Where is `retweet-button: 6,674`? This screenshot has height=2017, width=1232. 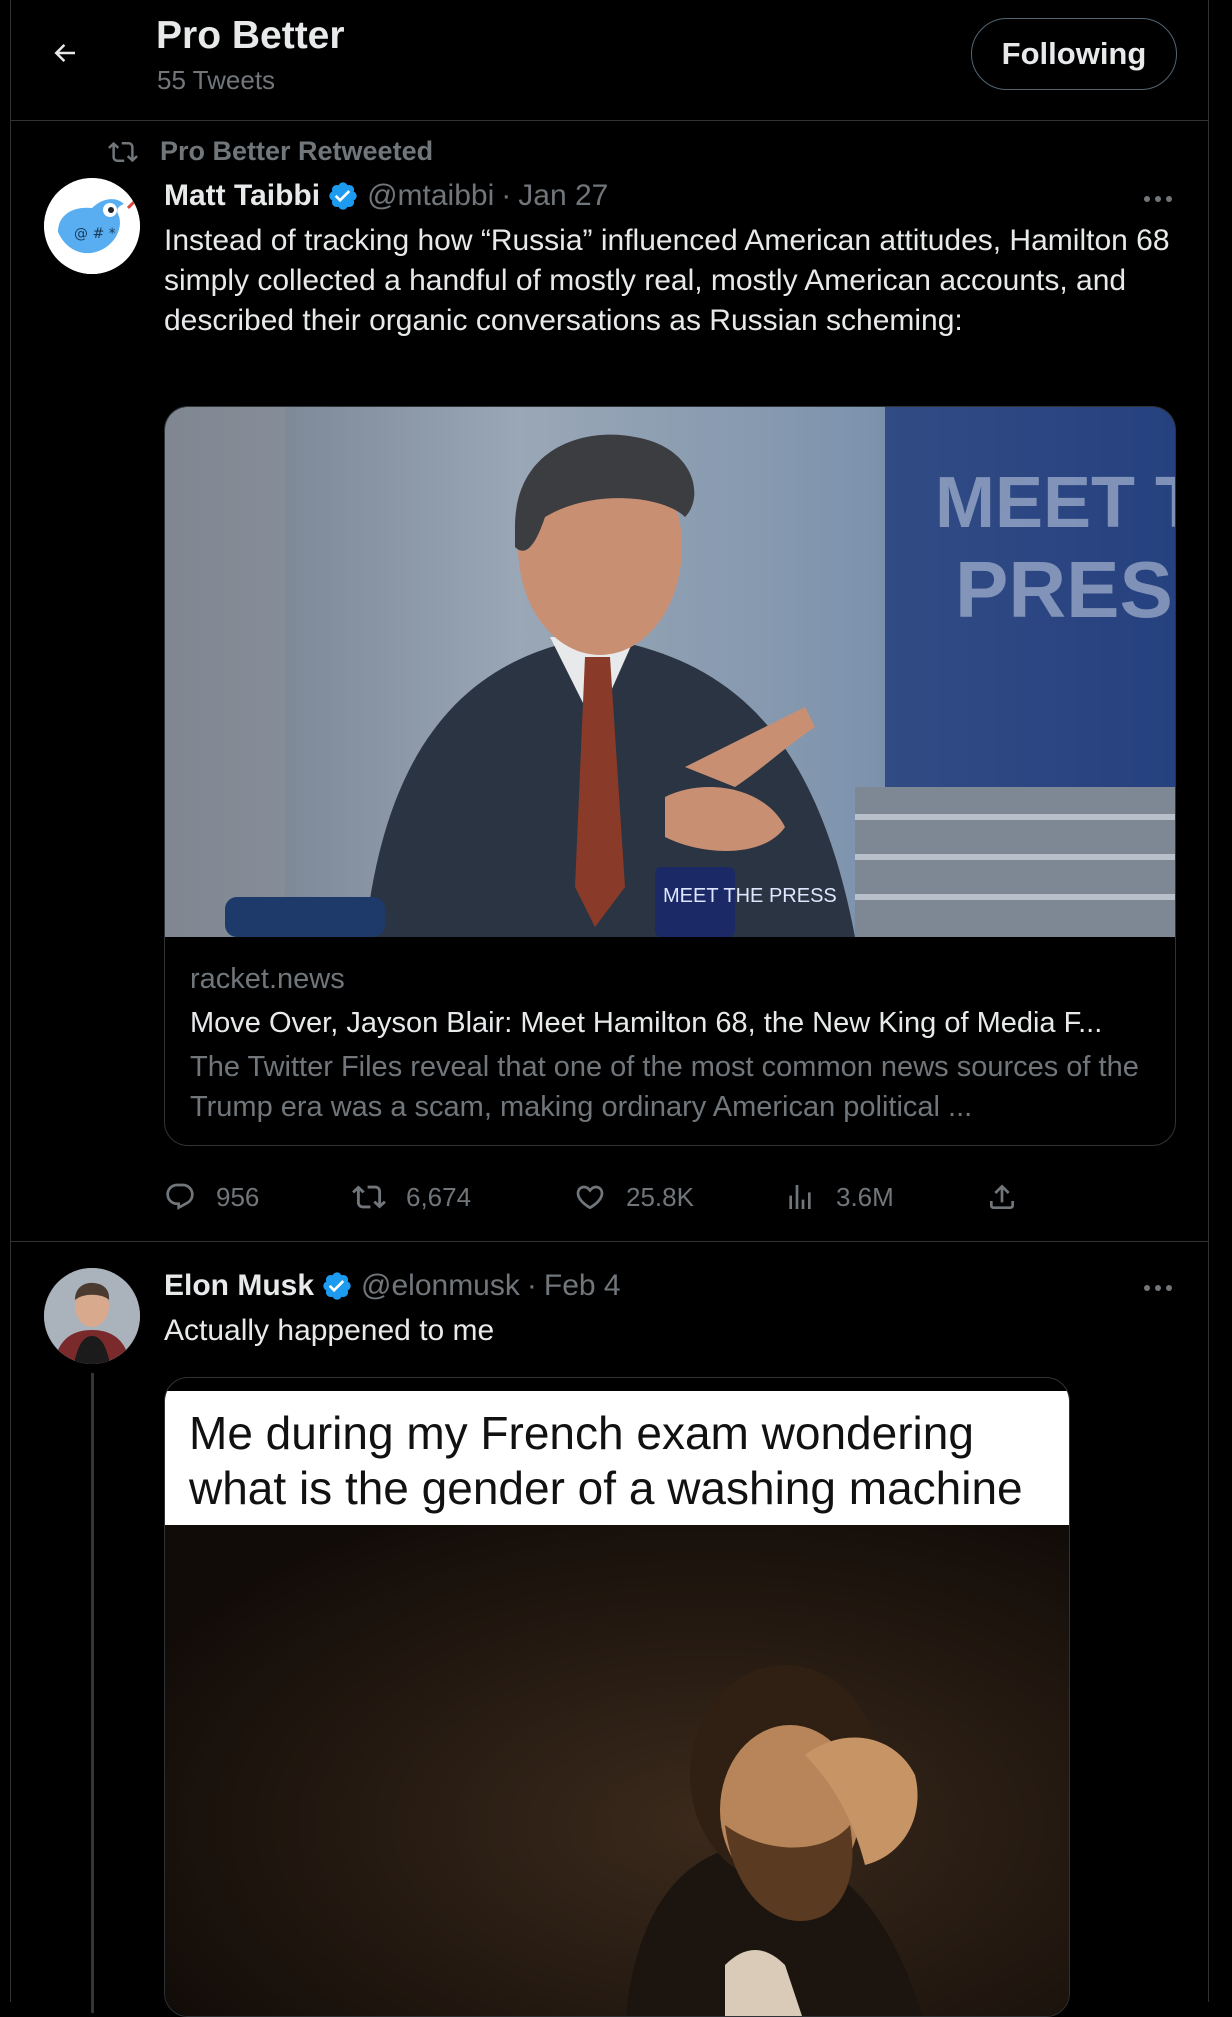 retweet-button: 6,674 is located at coordinates (411, 1197).